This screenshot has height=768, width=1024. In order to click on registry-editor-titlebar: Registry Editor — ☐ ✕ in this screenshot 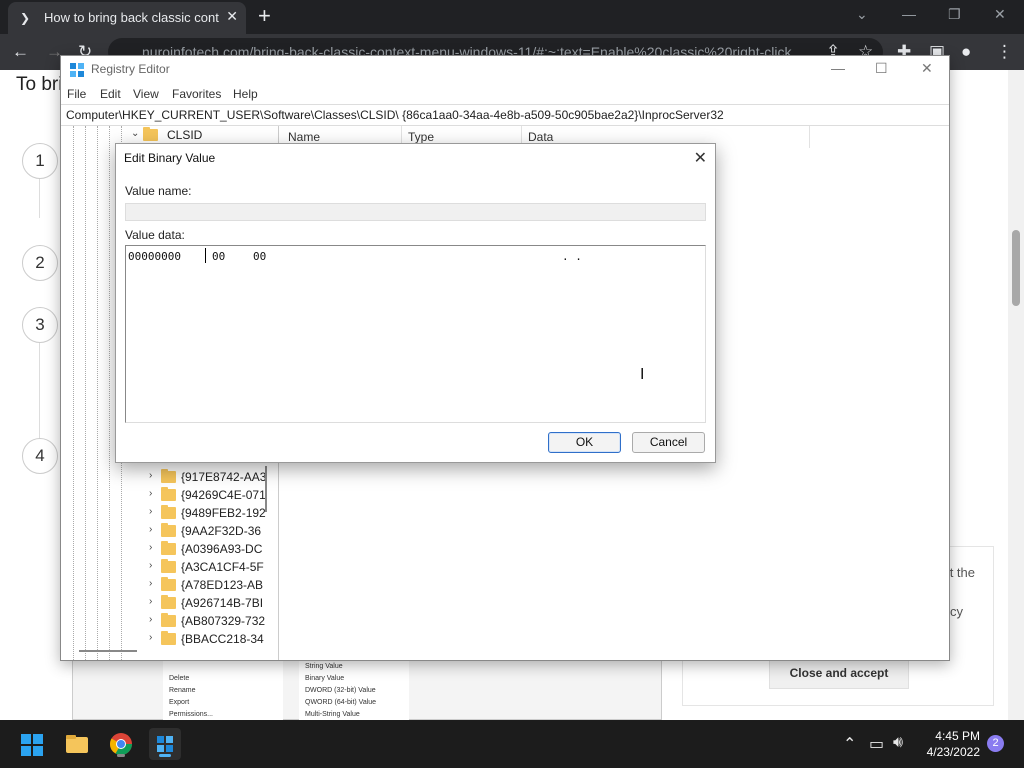, I will do `click(505, 70)`.